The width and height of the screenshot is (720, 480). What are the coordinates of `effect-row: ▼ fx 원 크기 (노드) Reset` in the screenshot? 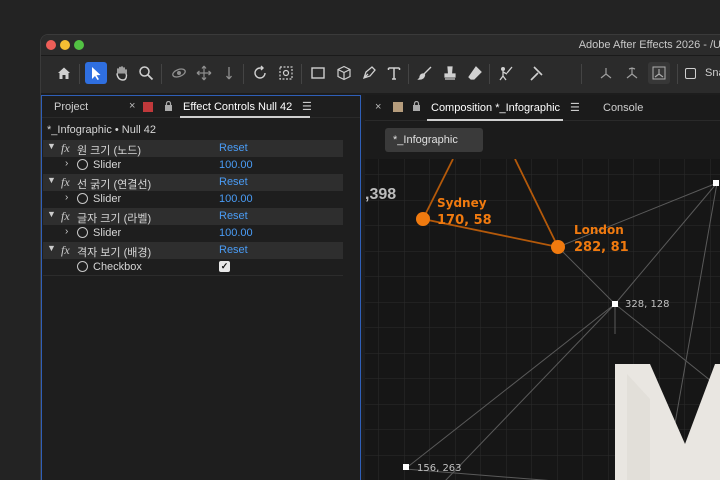 It's located at (193, 148).